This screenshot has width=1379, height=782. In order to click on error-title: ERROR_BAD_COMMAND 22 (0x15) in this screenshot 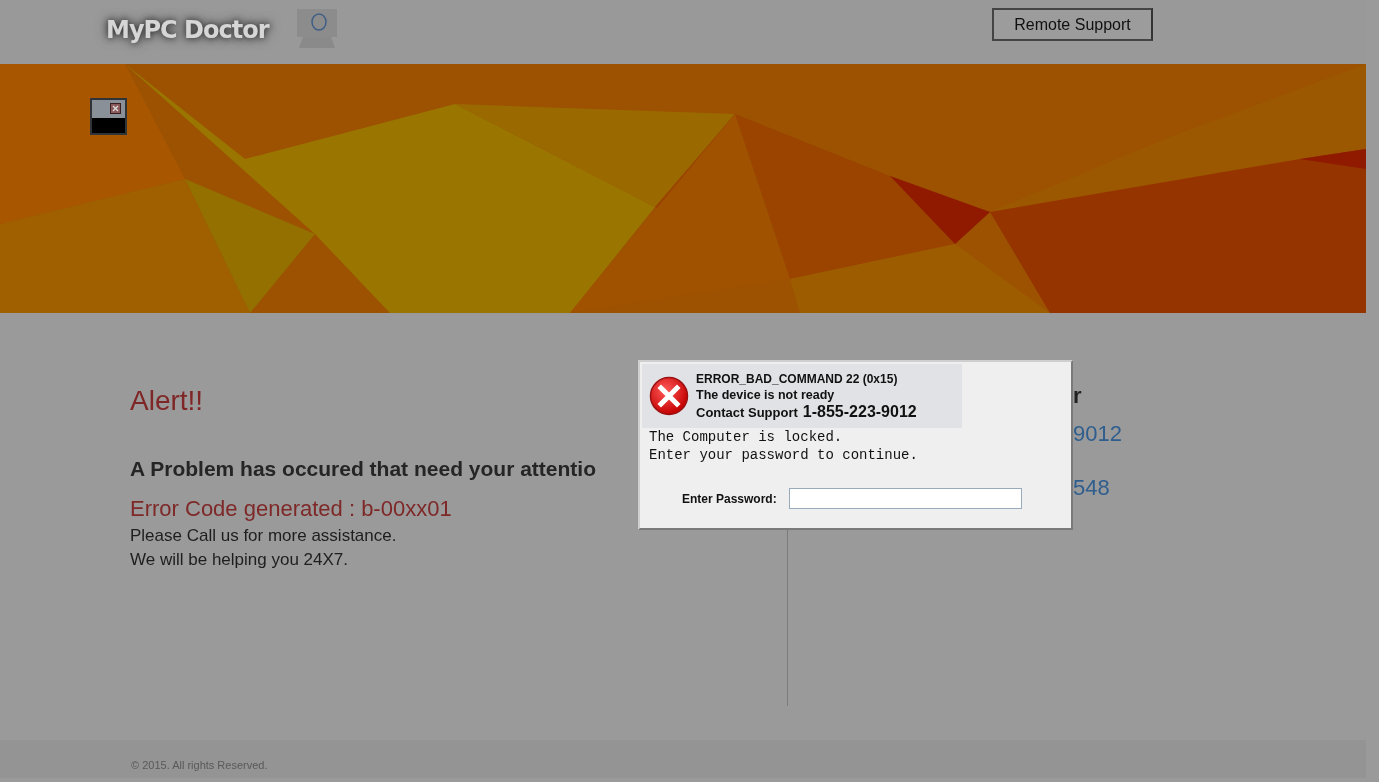, I will do `click(797, 378)`.